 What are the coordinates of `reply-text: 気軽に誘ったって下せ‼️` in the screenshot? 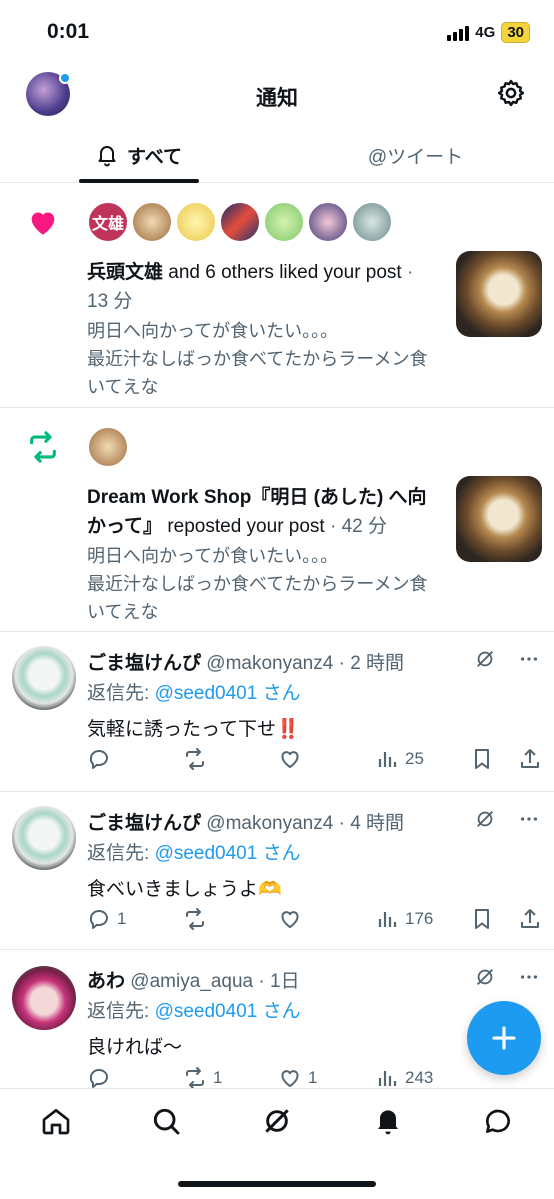 It's located at (193, 729).